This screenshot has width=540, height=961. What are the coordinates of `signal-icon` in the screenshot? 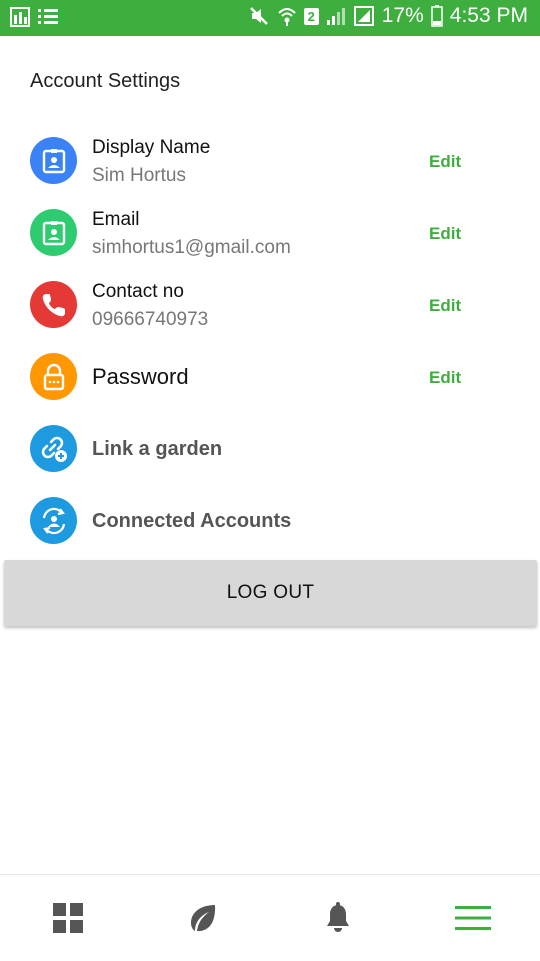 It's located at (336, 16).